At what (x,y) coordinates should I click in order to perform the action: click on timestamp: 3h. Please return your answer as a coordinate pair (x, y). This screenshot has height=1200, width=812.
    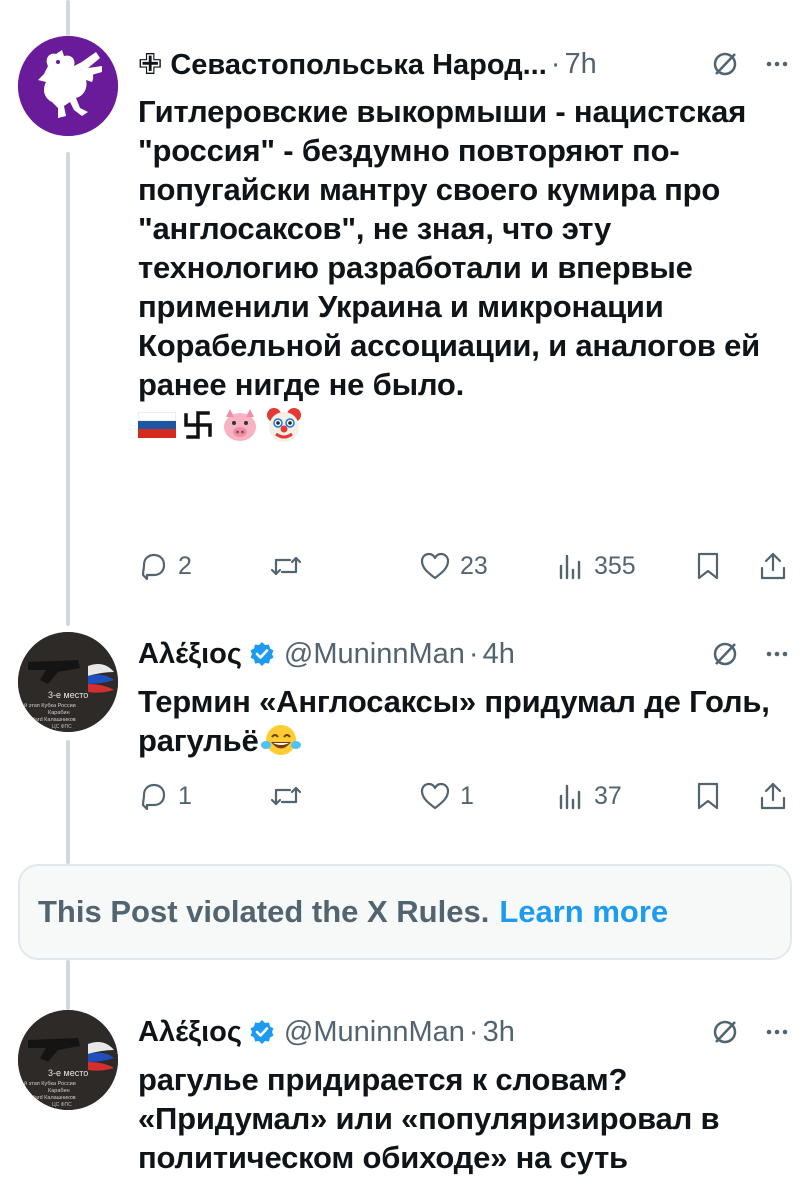
    Looking at the image, I should click on (499, 1032).